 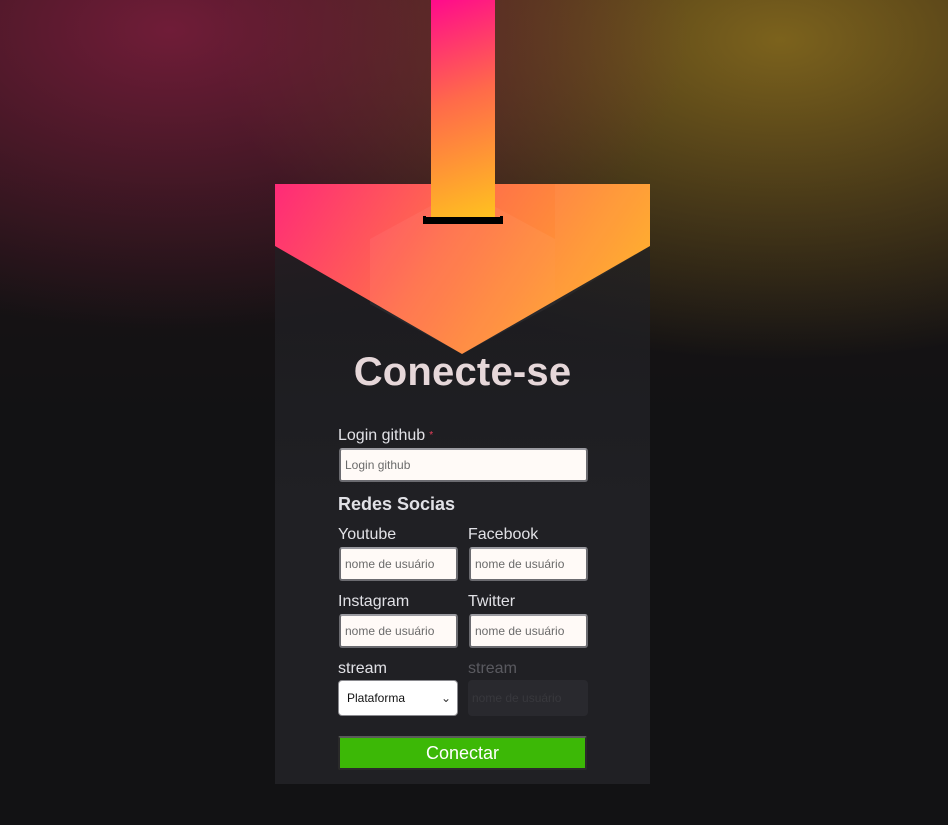 What do you see at coordinates (463, 465) in the screenshot?
I see `github-input` at bounding box center [463, 465].